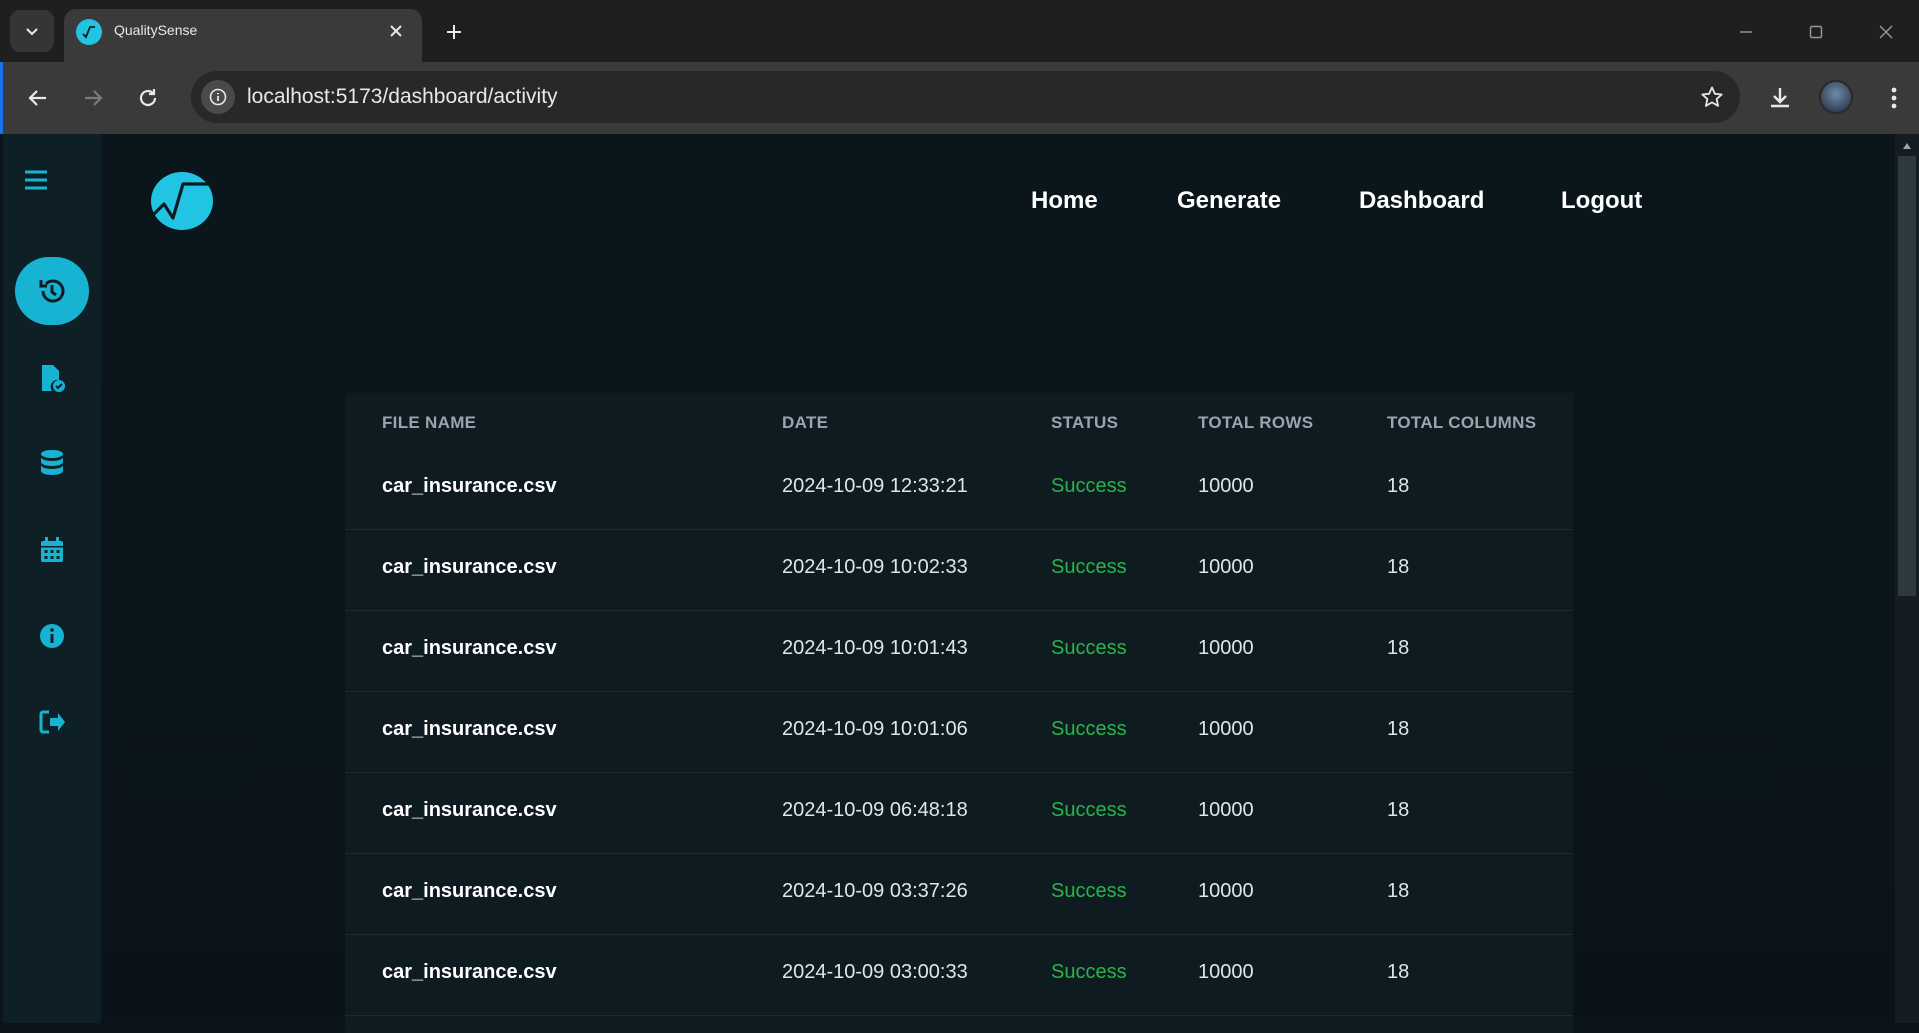 This screenshot has height=1033, width=1919. Describe the element at coordinates (89, 32) in the screenshot. I see `app-favicon-icon` at that location.